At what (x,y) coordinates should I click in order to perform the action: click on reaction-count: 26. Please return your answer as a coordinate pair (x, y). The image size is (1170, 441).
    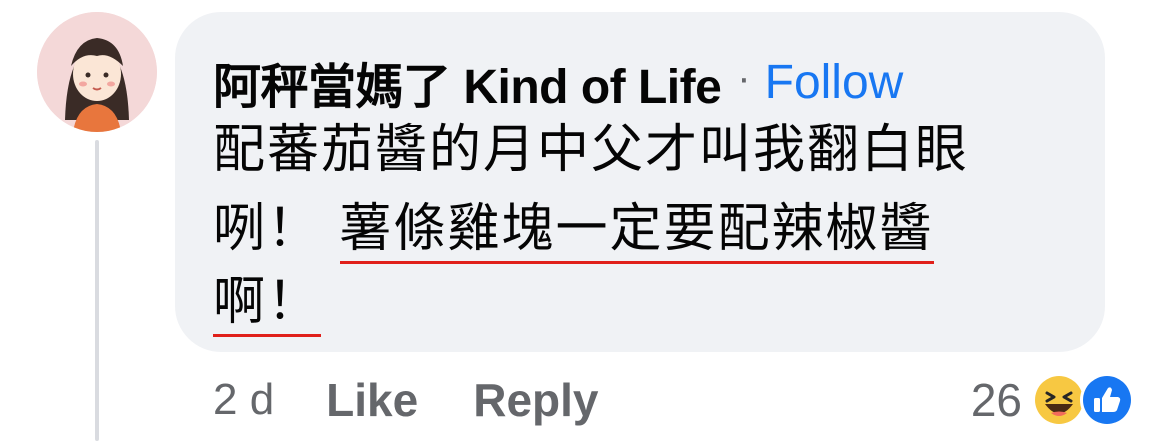
    Looking at the image, I should click on (996, 400).